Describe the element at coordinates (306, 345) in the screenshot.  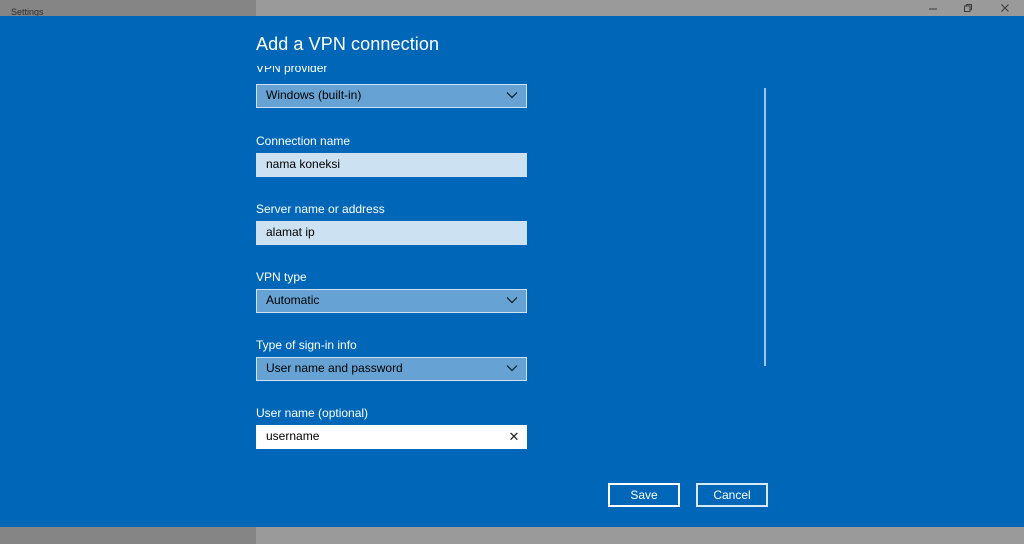
I see `signin-type-label: Type of sign-in info` at that location.